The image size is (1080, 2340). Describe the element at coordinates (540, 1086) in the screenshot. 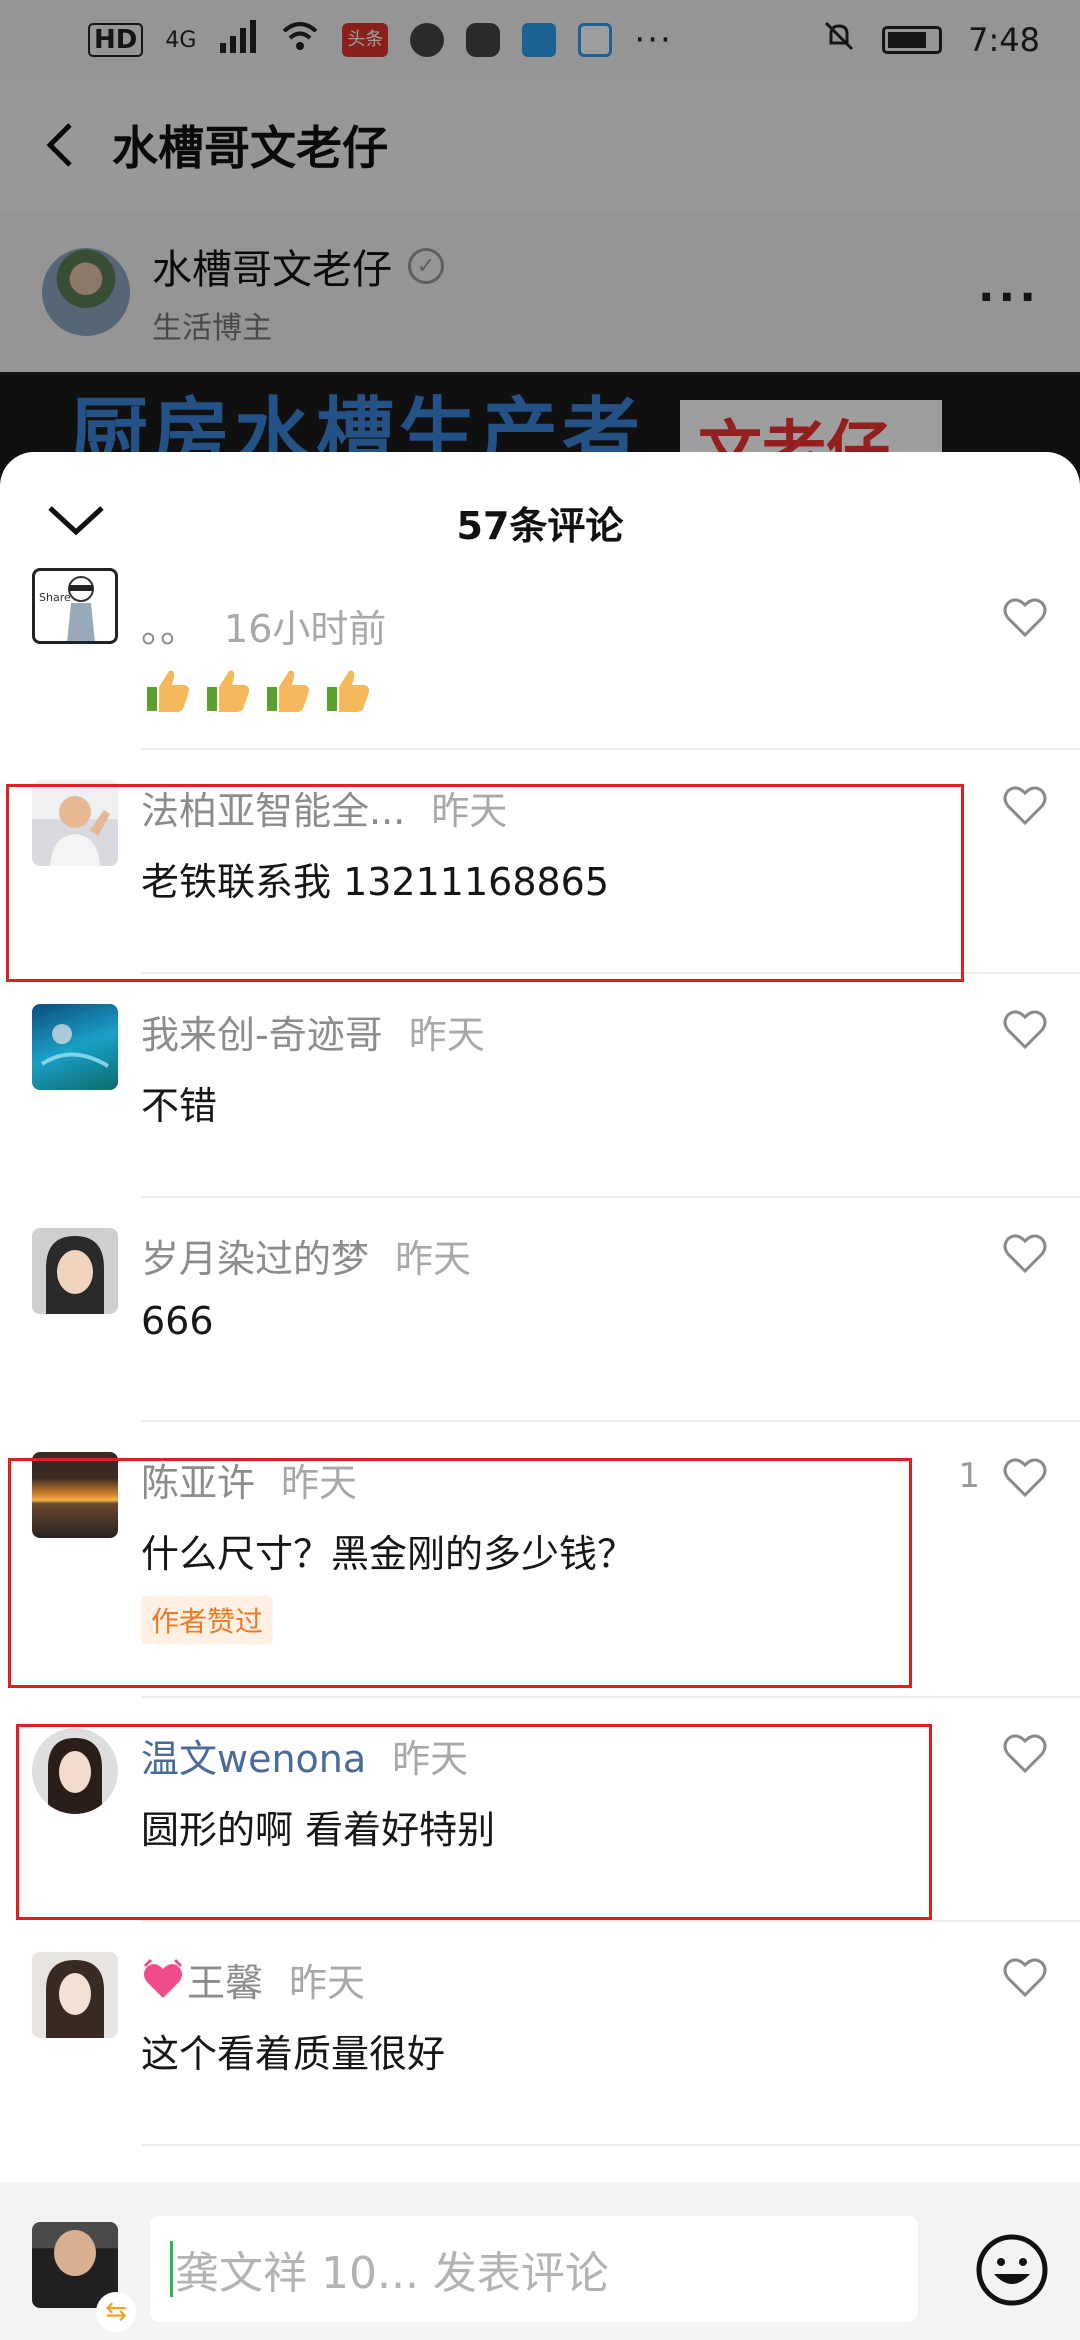

I see `comment-item: 我来创-奇迹哥 昨天 不错` at that location.